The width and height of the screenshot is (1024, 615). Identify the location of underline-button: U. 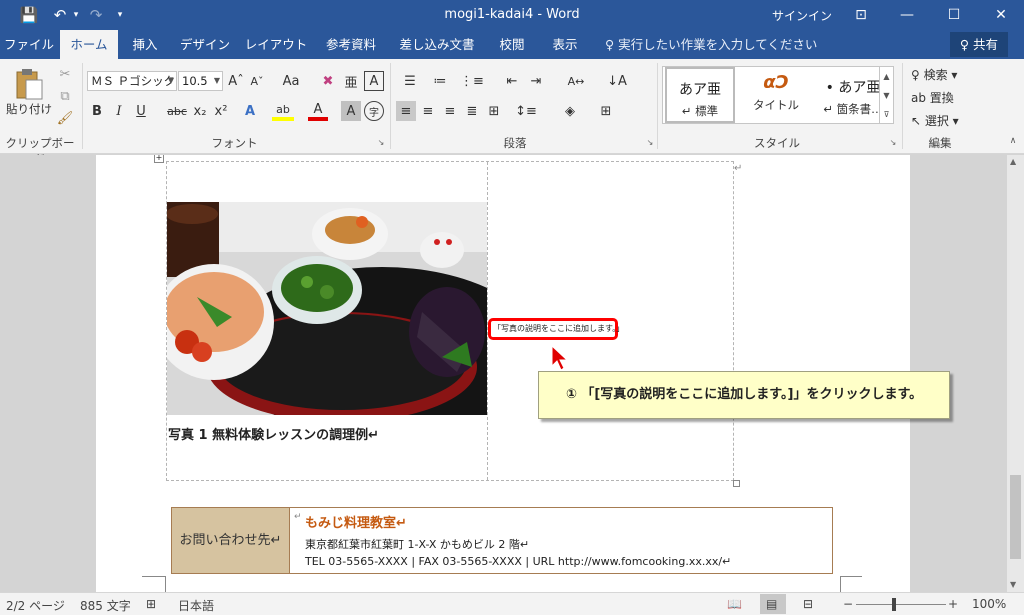
(141, 111).